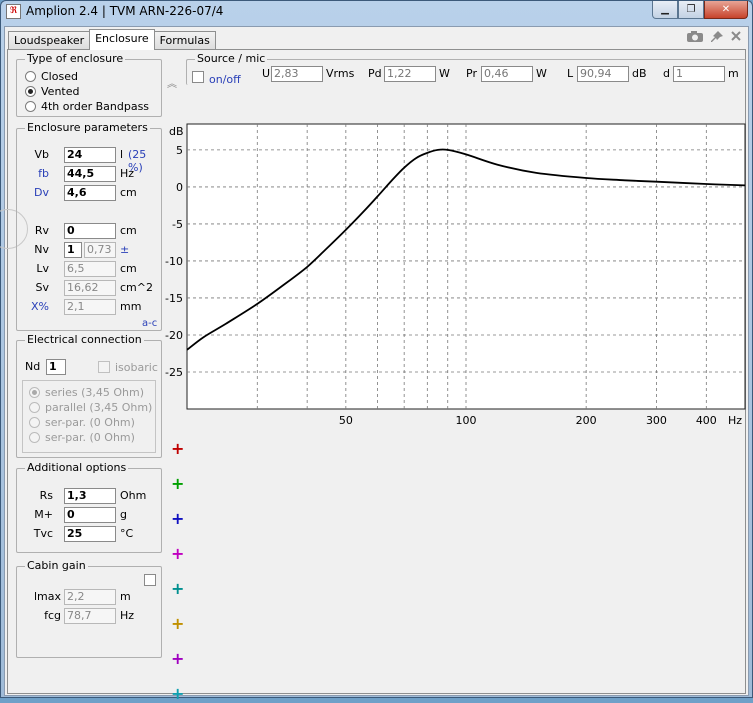 The image size is (753, 703). Describe the element at coordinates (84, 339) in the screenshot. I see `group-title: Electrical connection` at that location.